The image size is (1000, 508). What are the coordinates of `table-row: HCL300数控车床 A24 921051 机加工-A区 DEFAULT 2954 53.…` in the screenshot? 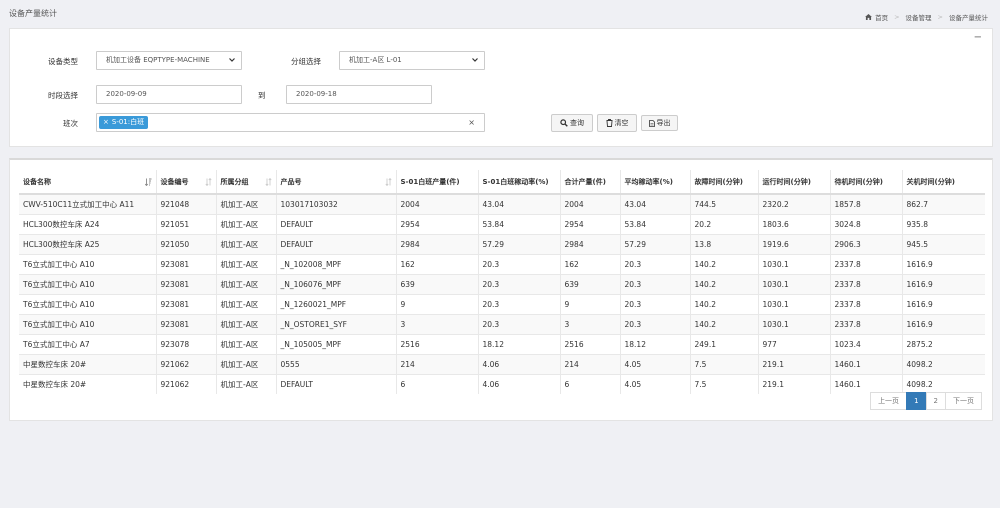 It's located at (502, 223).